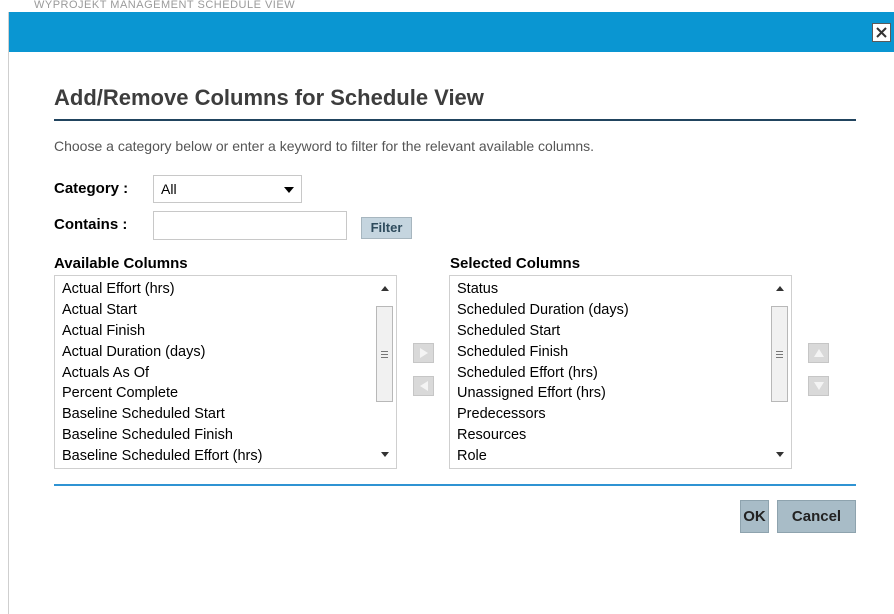 The height and width of the screenshot is (614, 894). Describe the element at coordinates (624, 289) in the screenshot. I see `list-item: Status` at that location.